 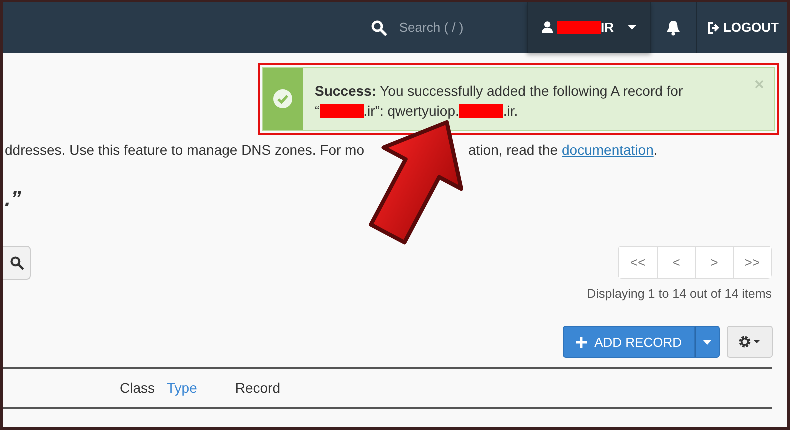 What do you see at coordinates (608, 150) in the screenshot?
I see `documentation-link: documentation` at bounding box center [608, 150].